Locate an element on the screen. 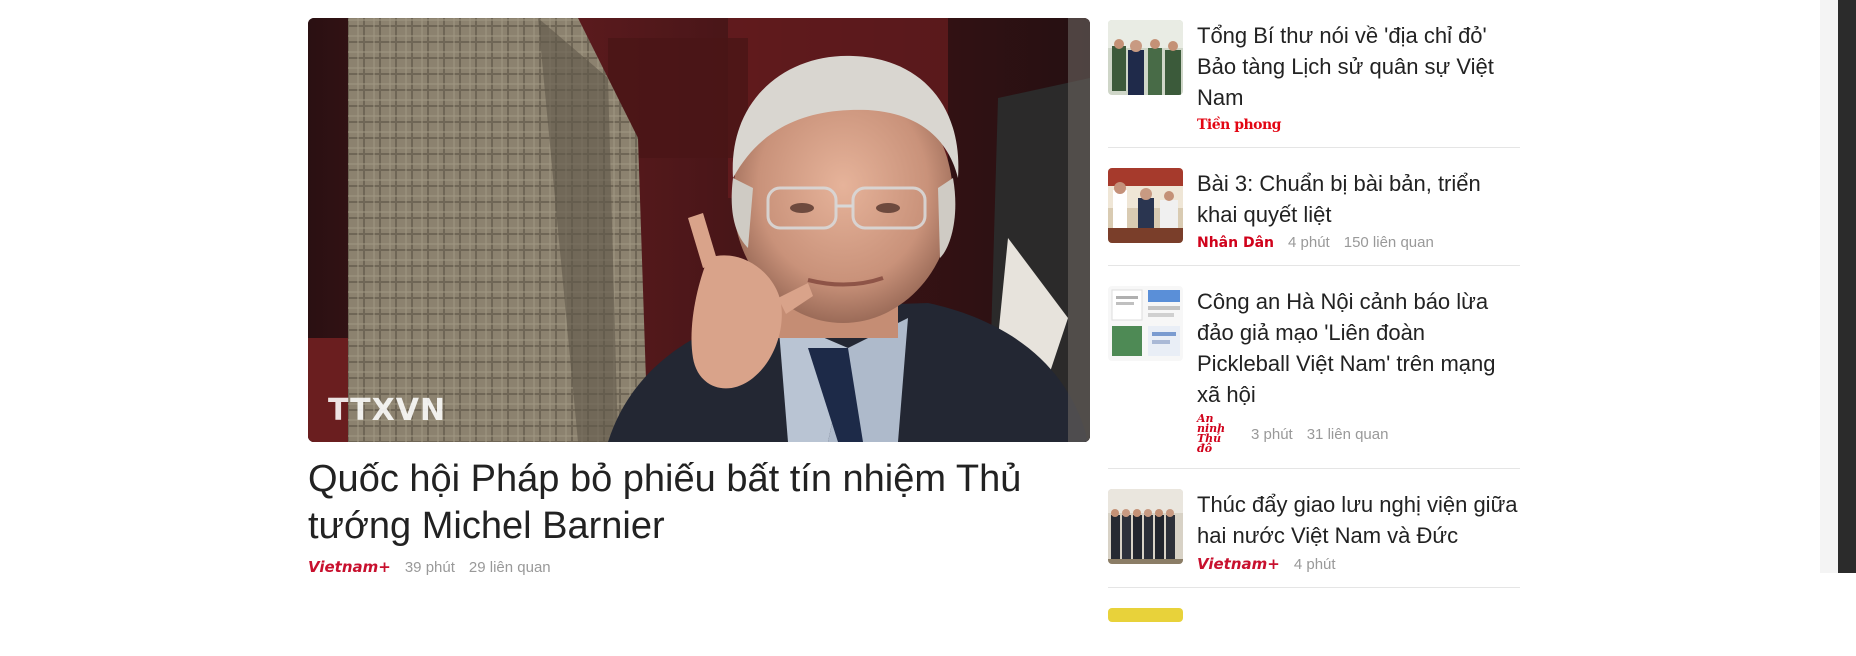  image-watermark: TTXVN is located at coordinates (387, 410).